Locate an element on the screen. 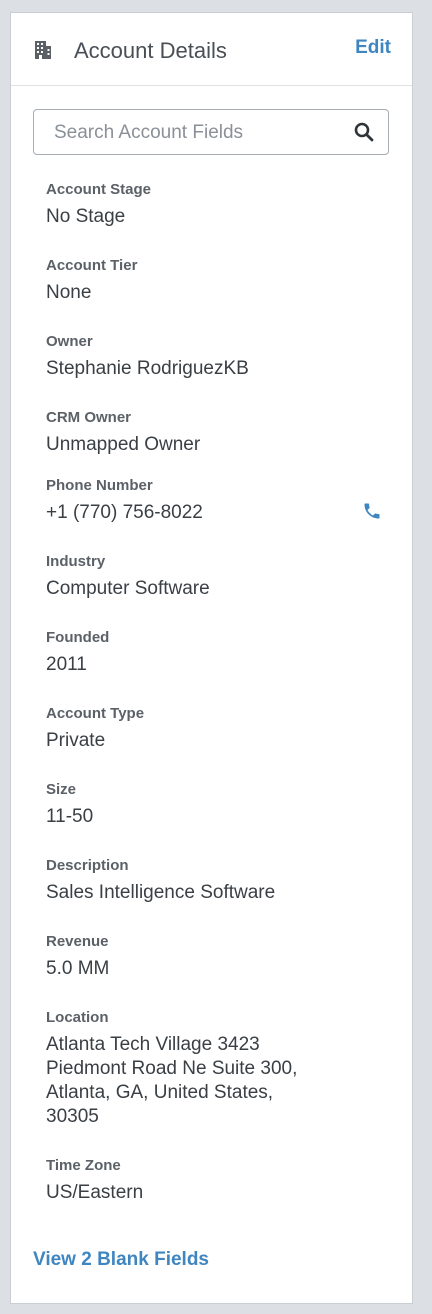  field-industry: Industry Computer Software is located at coordinates (216, 577).